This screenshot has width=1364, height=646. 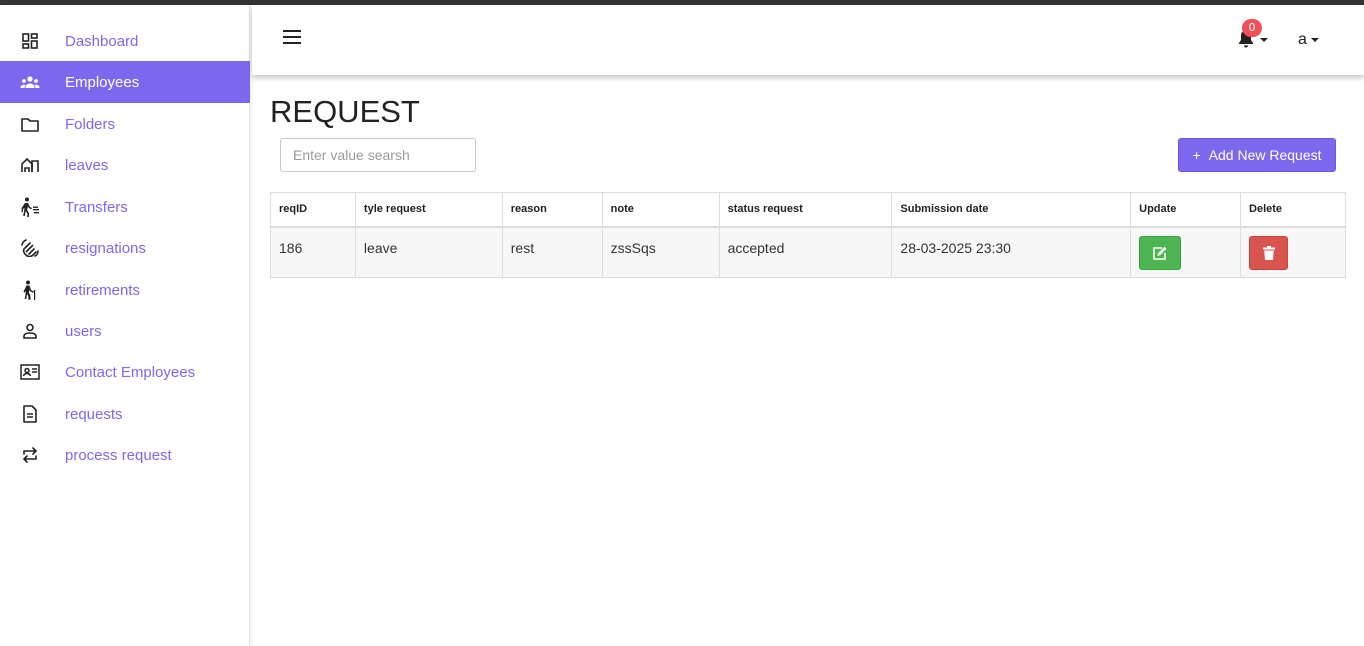 I want to click on sidebar-item-label: Folders, so click(x=90, y=124).